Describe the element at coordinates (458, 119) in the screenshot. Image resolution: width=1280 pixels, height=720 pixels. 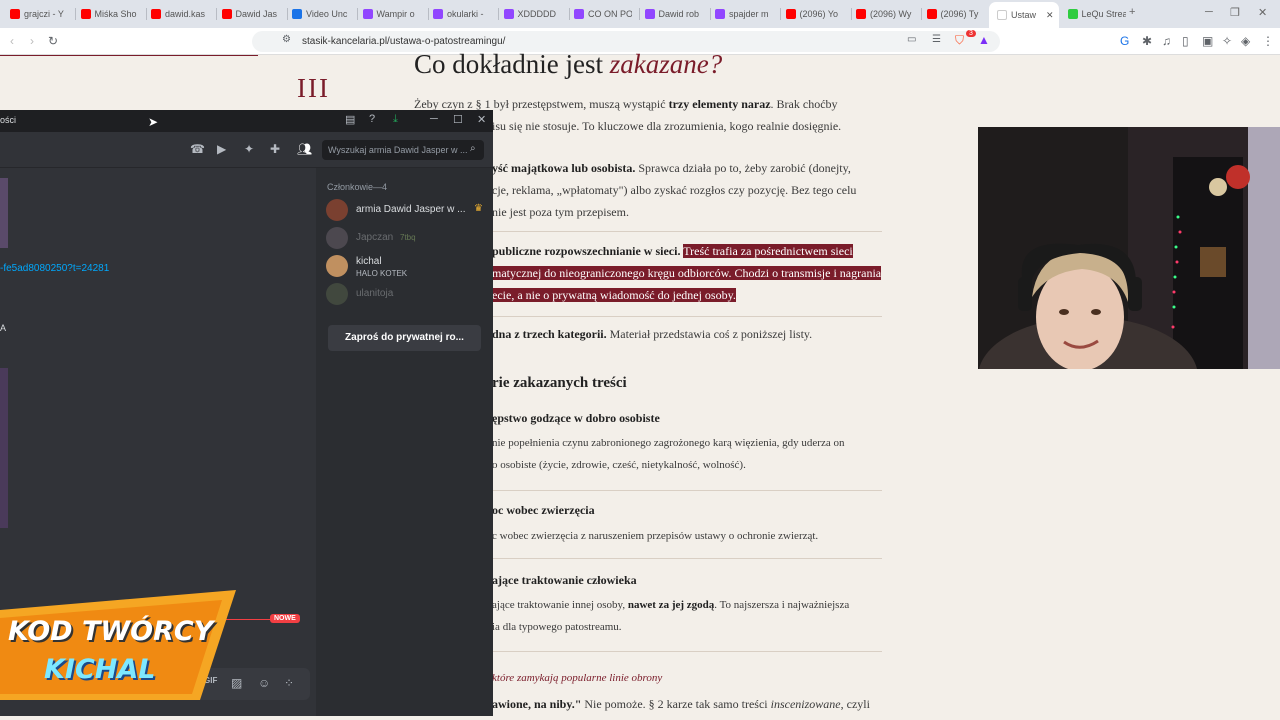
I see `maximize-icon: ☐` at that location.